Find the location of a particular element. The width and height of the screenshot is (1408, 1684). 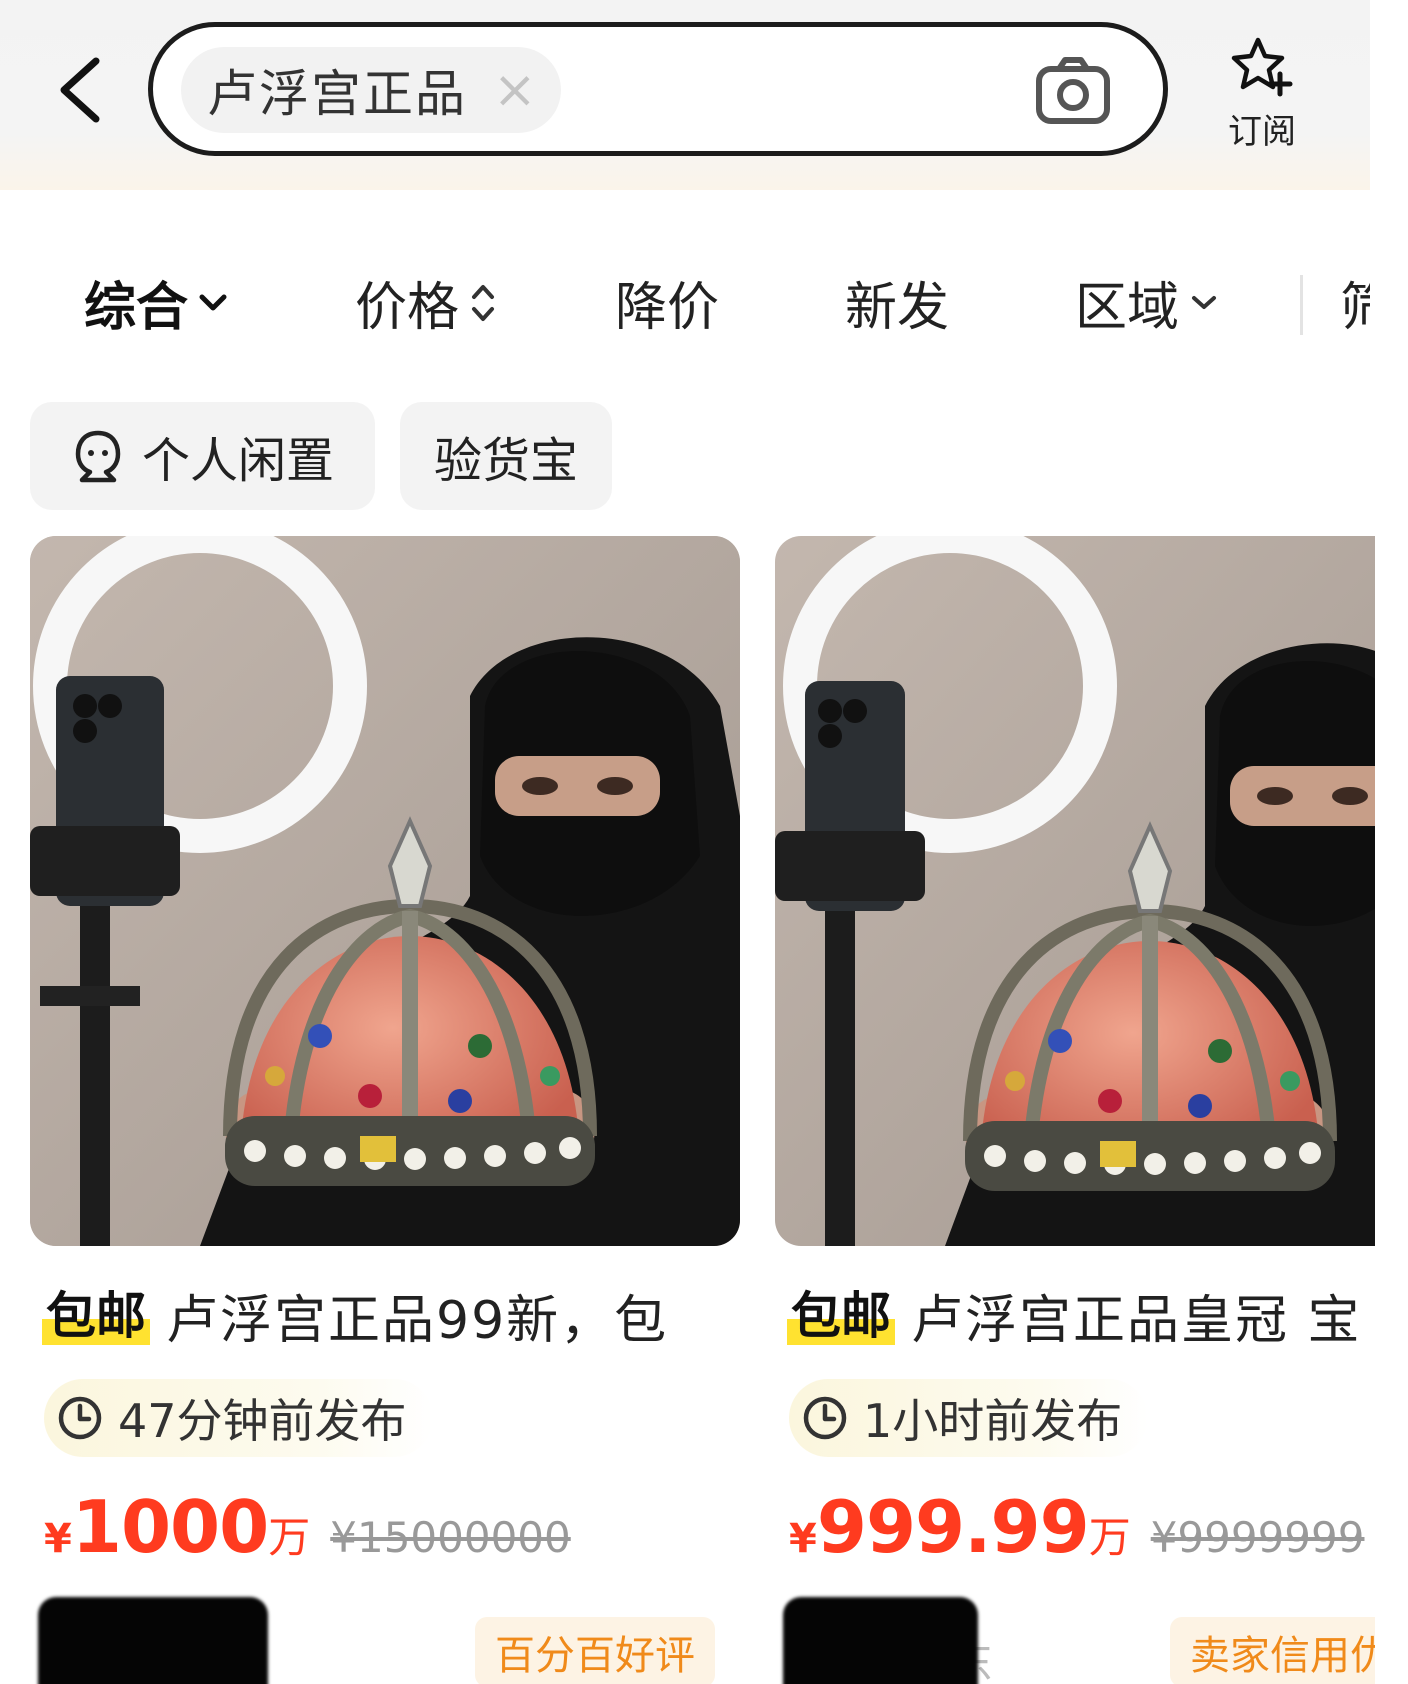

posted-time-pill: 47分钟前发布 is located at coordinates (238, 1418).